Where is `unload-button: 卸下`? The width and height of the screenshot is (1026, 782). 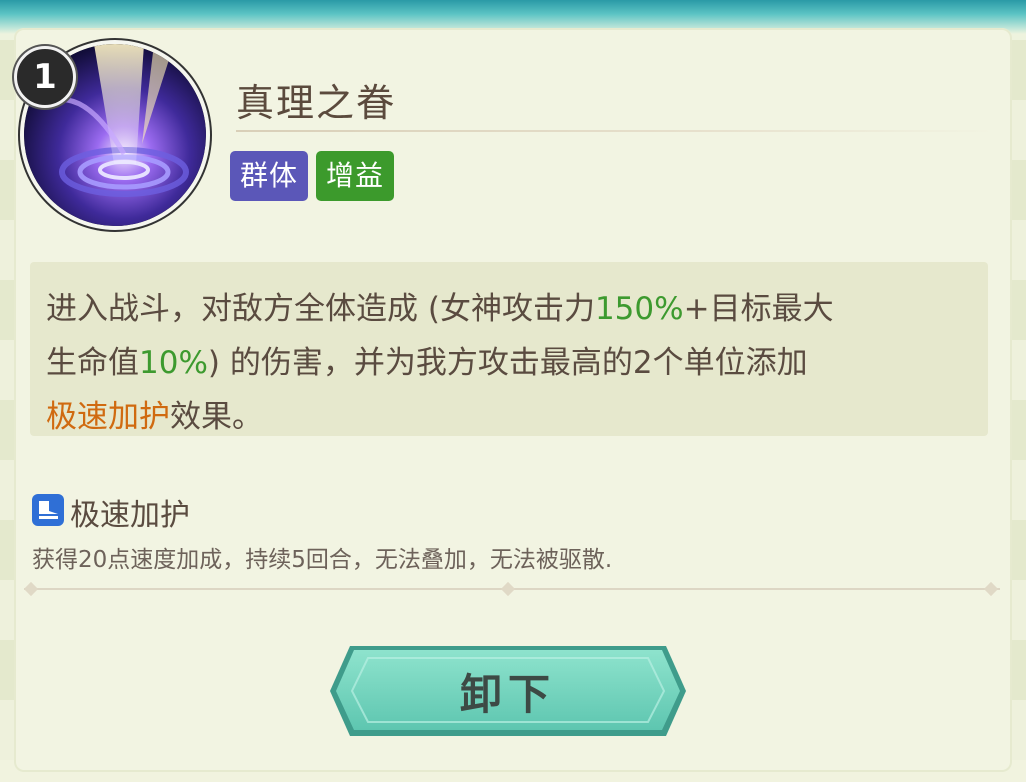
unload-button: 卸下 is located at coordinates (508, 691).